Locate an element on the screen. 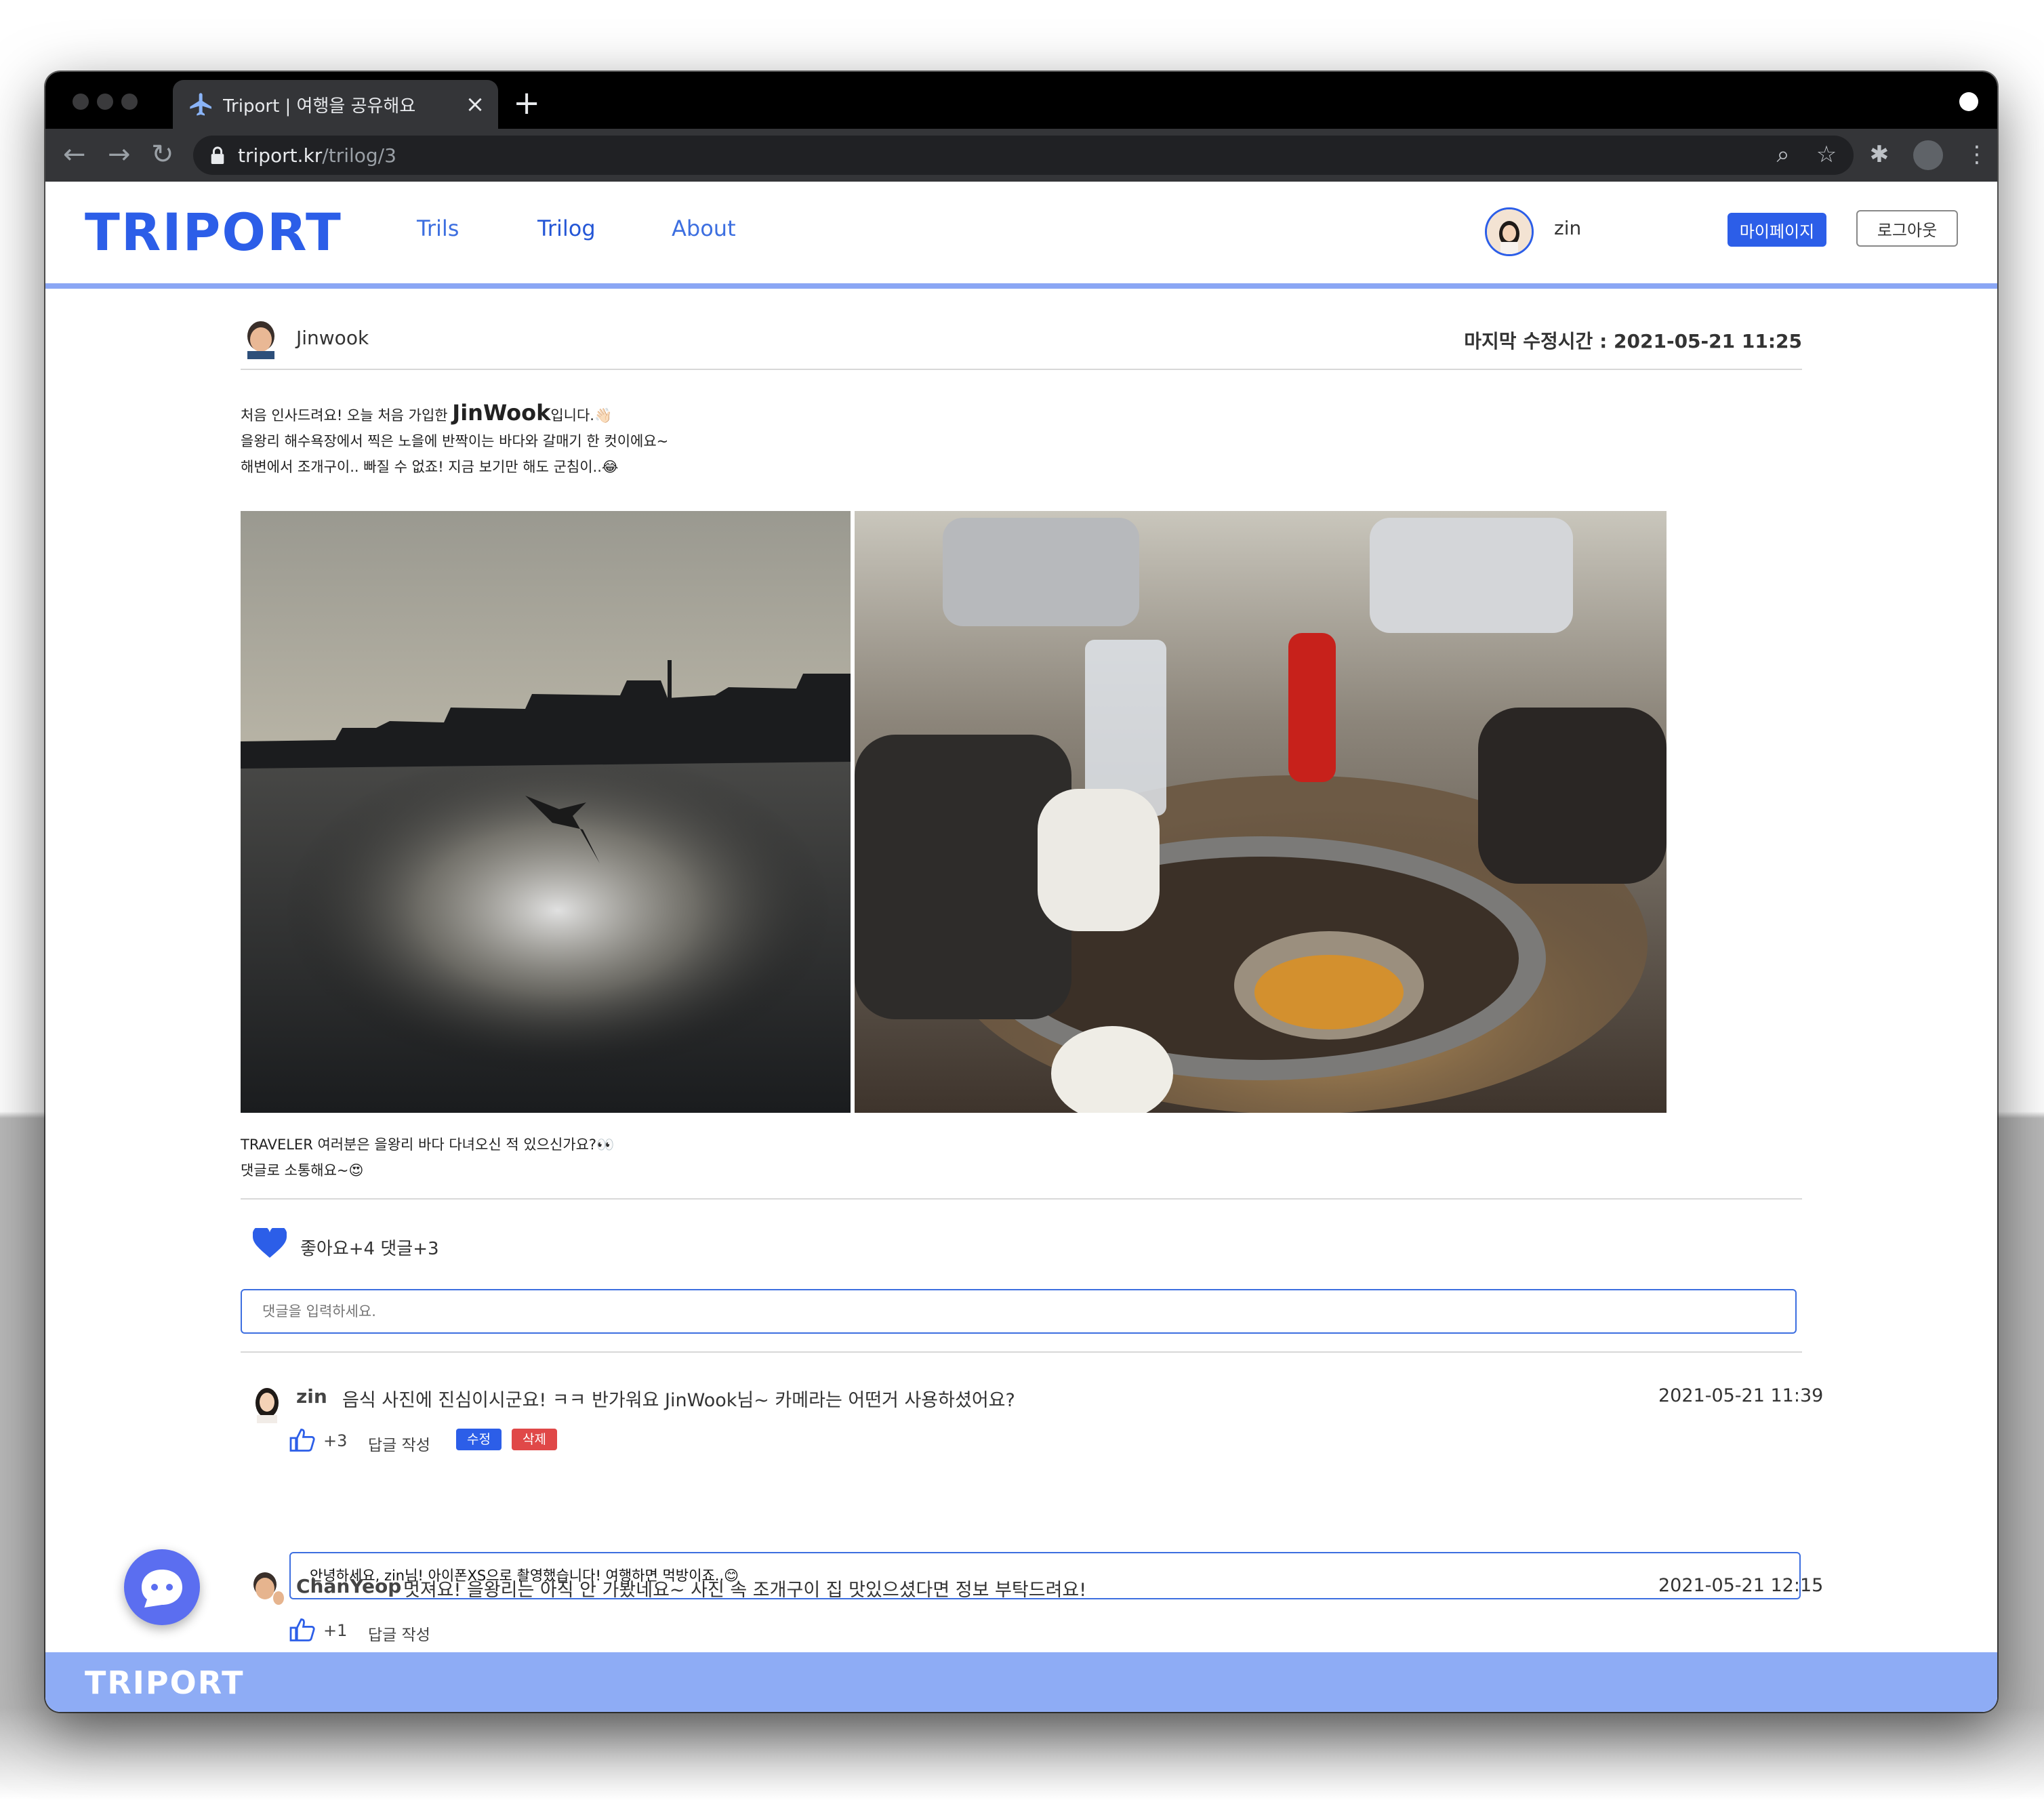 Image resolution: width=2044 pixels, height=1800 pixels. mypage-button: 마이페이지 is located at coordinates (1777, 230).